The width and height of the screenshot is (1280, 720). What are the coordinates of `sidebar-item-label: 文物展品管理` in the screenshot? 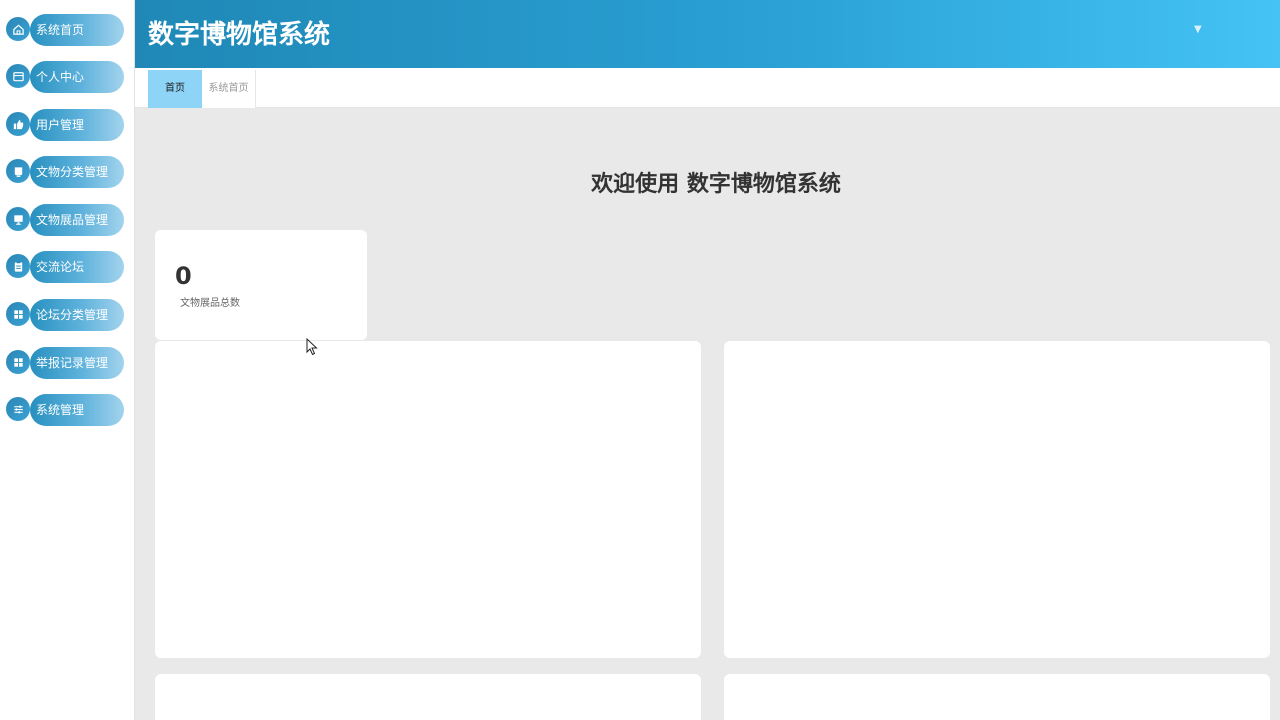 It's located at (77, 220).